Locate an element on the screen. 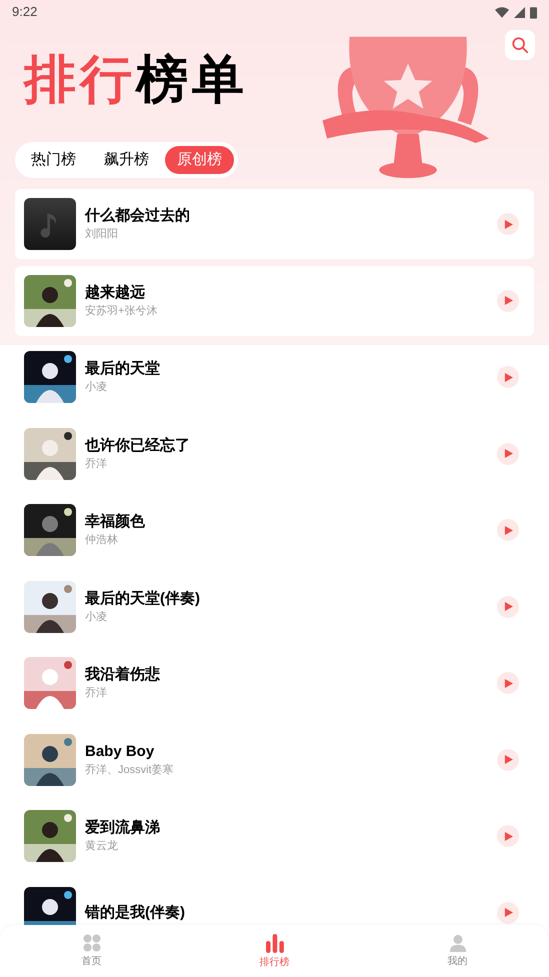 This screenshot has width=549, height=977. search-button is located at coordinates (520, 45).